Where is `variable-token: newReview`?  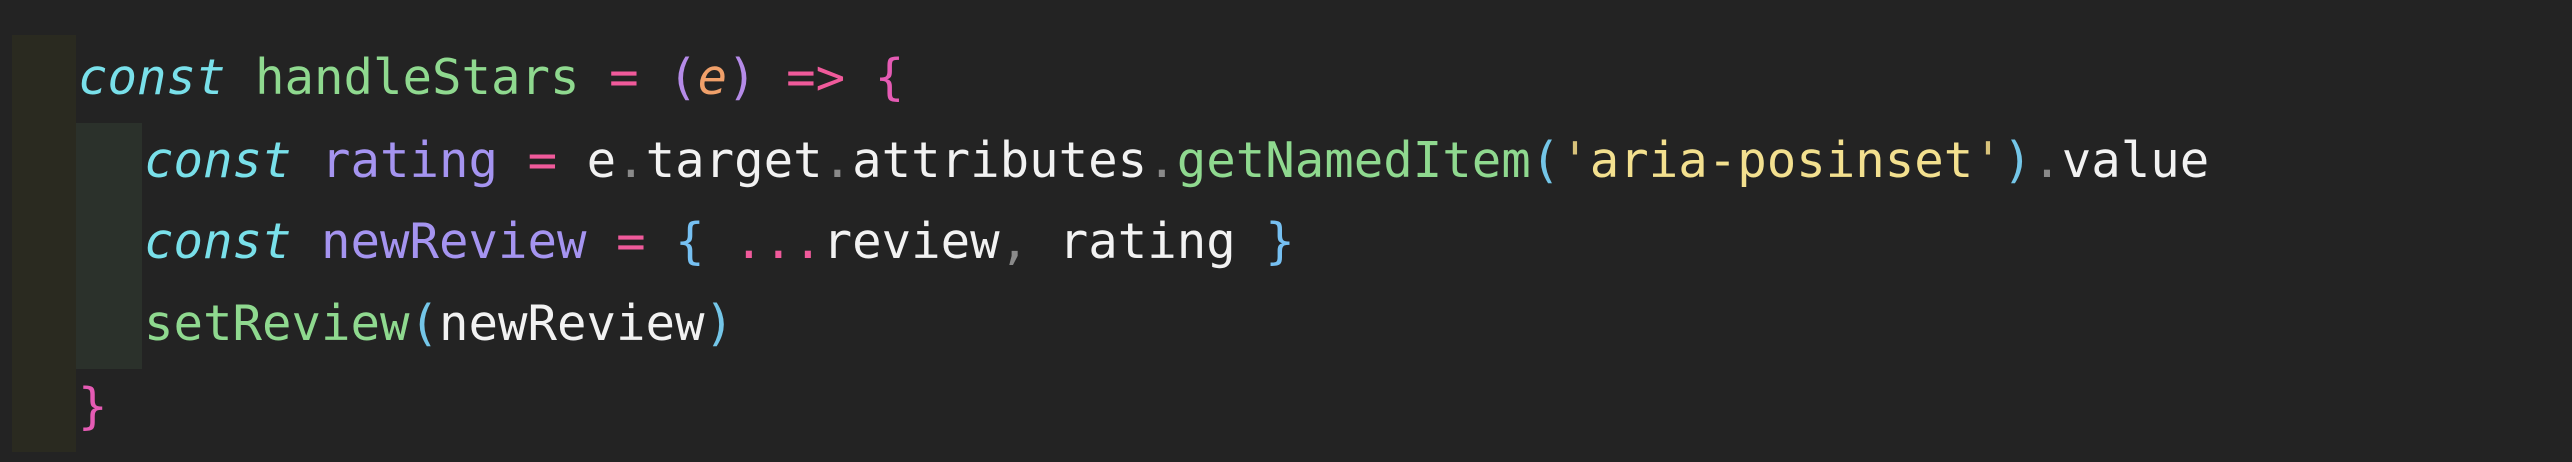
variable-token: newReview is located at coordinates (454, 241).